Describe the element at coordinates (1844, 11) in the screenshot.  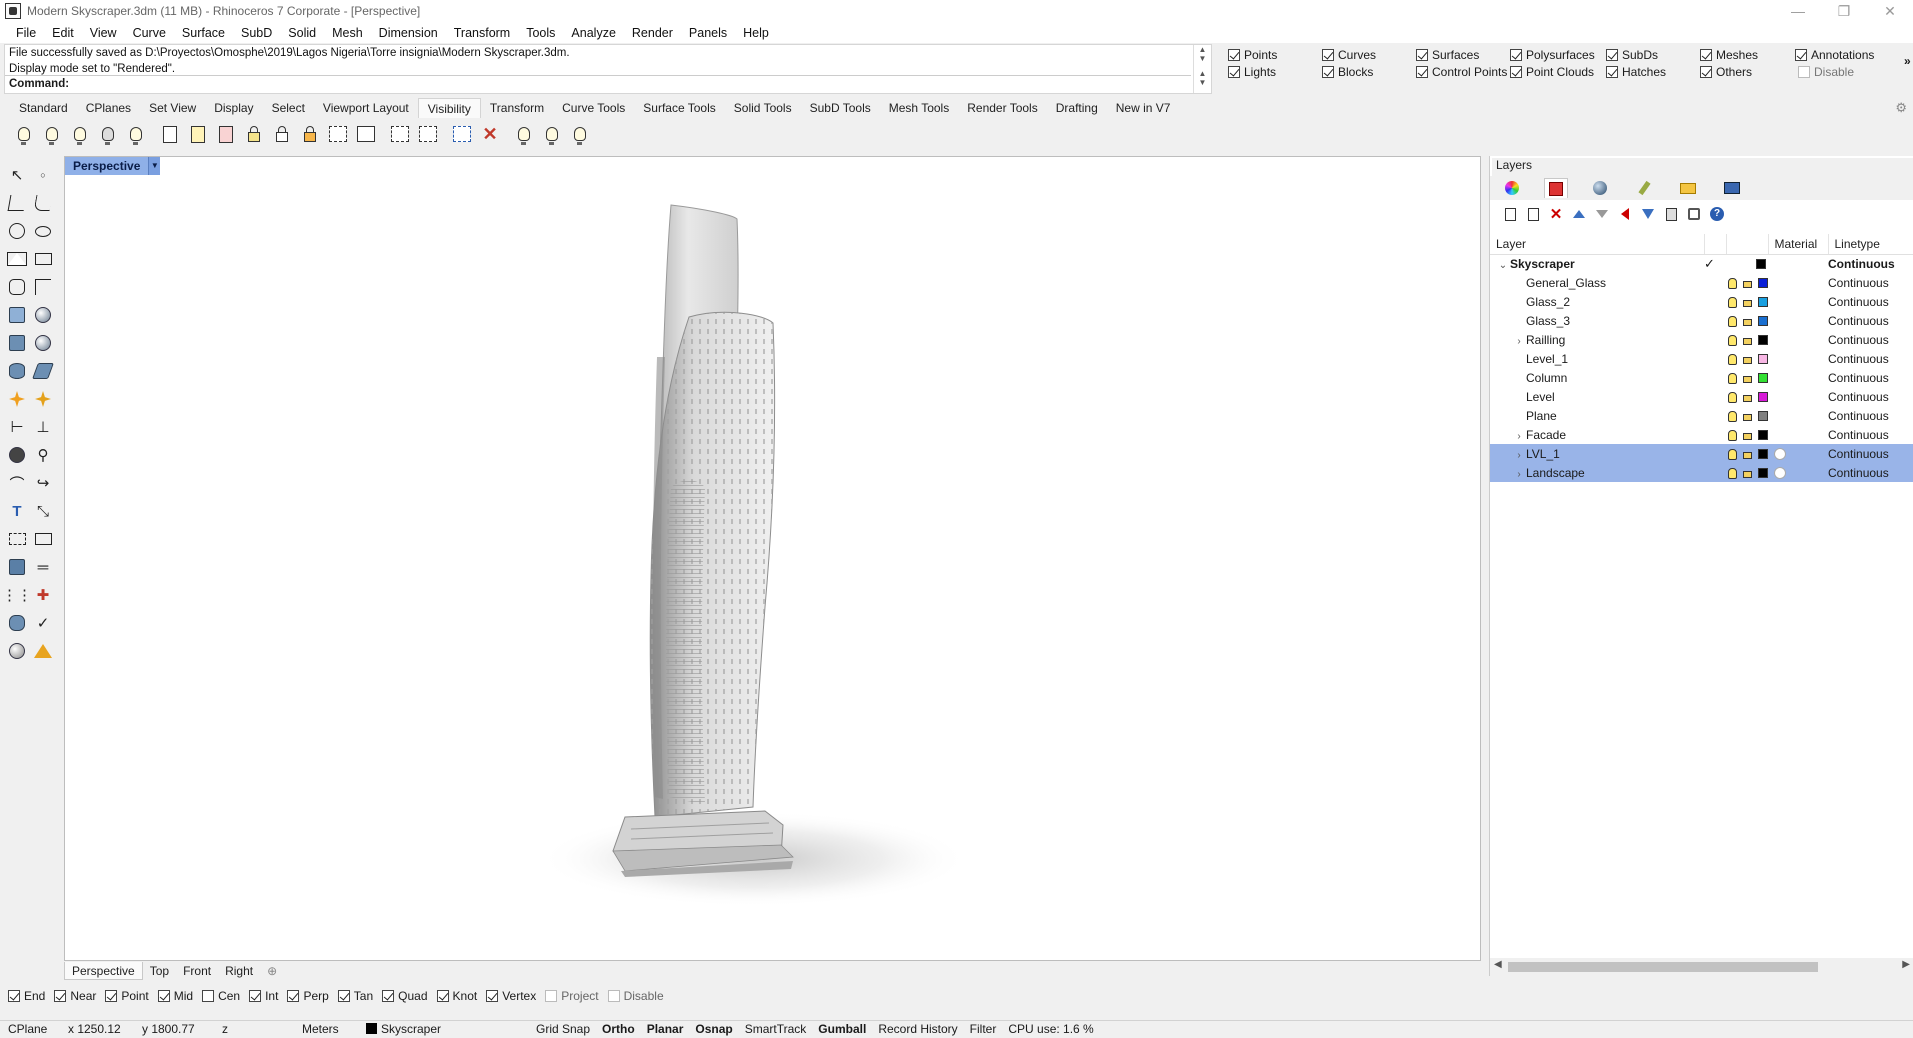
I see `restore-button: ❐` at that location.